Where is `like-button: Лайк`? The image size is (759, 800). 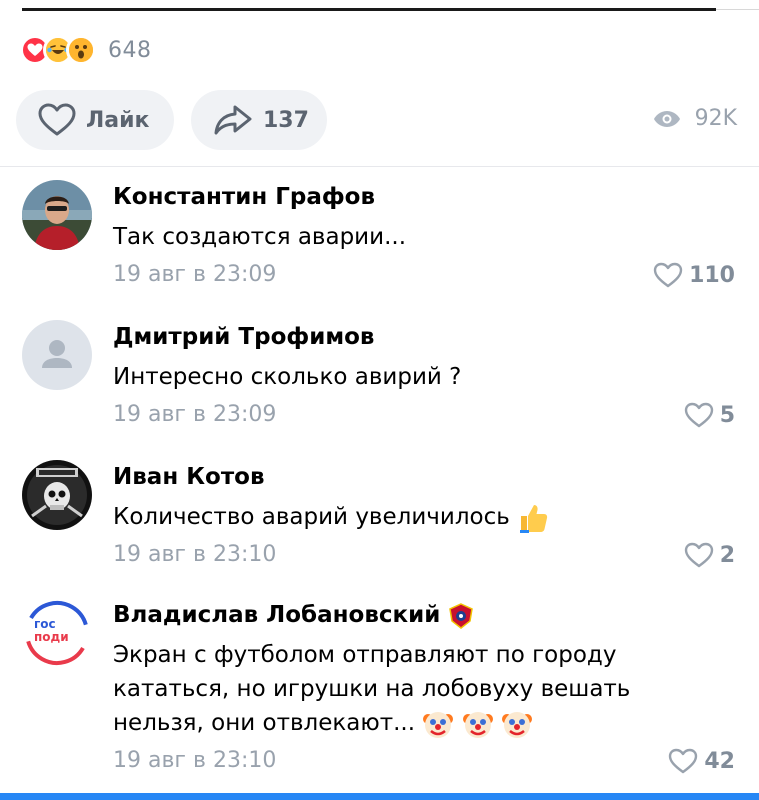
like-button: Лайк is located at coordinates (95, 120).